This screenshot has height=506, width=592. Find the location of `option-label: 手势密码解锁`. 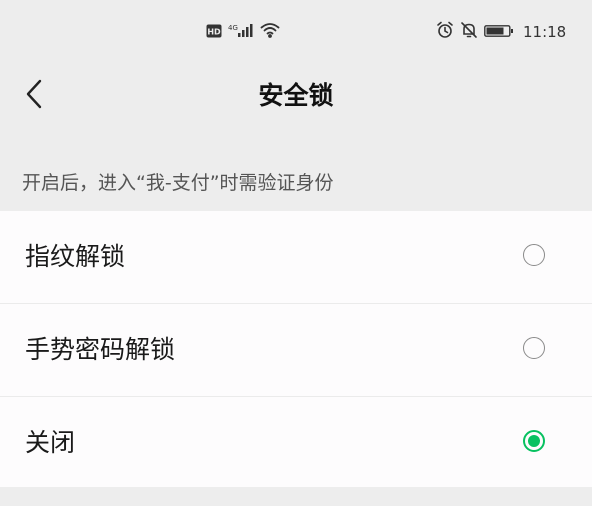

option-label: 手势密码解锁 is located at coordinates (100, 349).